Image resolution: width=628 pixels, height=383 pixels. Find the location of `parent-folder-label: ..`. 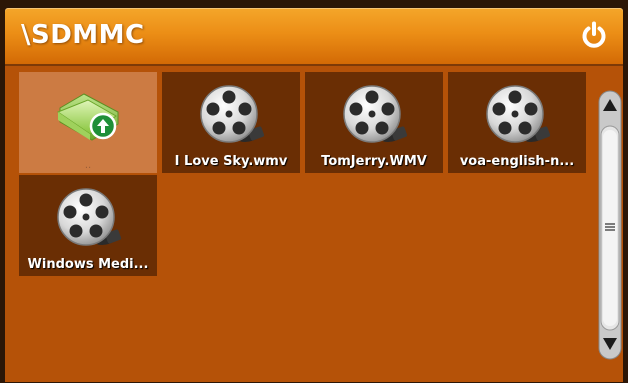

parent-folder-label: .. is located at coordinates (88, 165).